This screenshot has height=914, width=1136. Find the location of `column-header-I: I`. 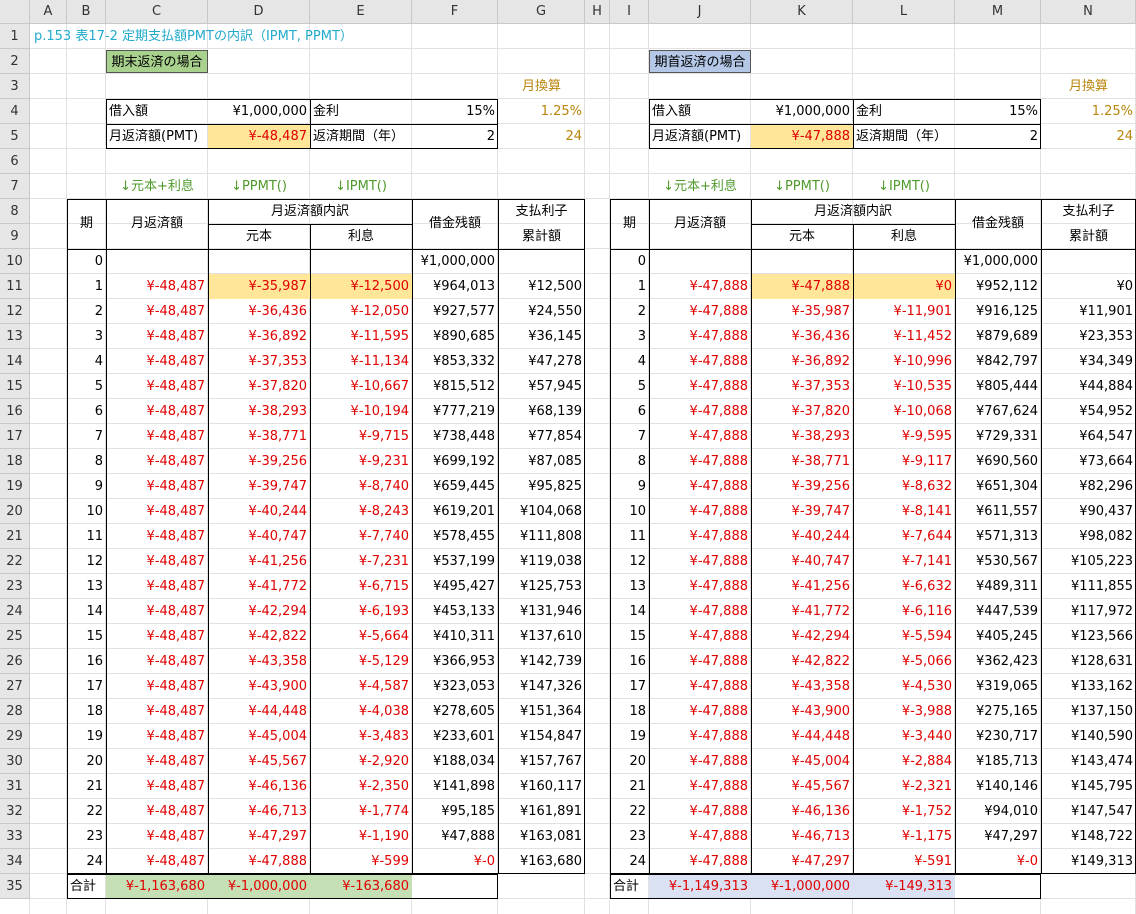

column-header-I: I is located at coordinates (629, 12).